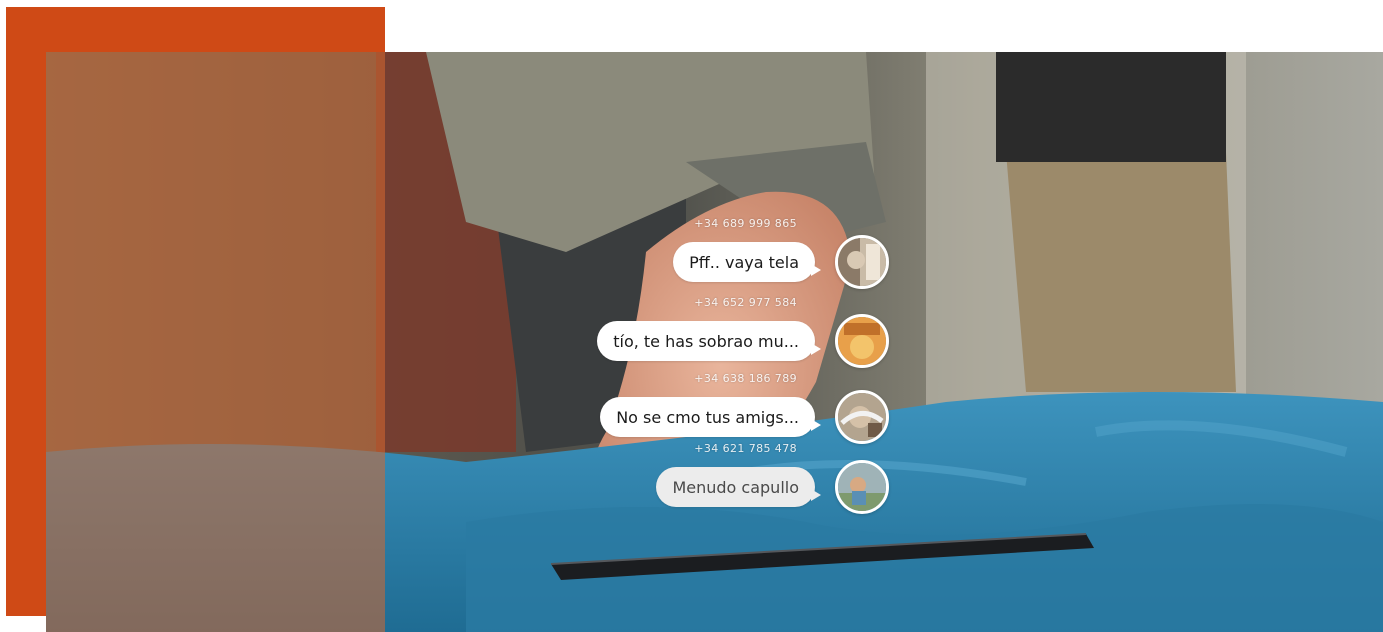 This screenshot has height=632, width=1383. I want to click on chat-message: +34 621 785 478 Menudo capullo, so click(772, 478).